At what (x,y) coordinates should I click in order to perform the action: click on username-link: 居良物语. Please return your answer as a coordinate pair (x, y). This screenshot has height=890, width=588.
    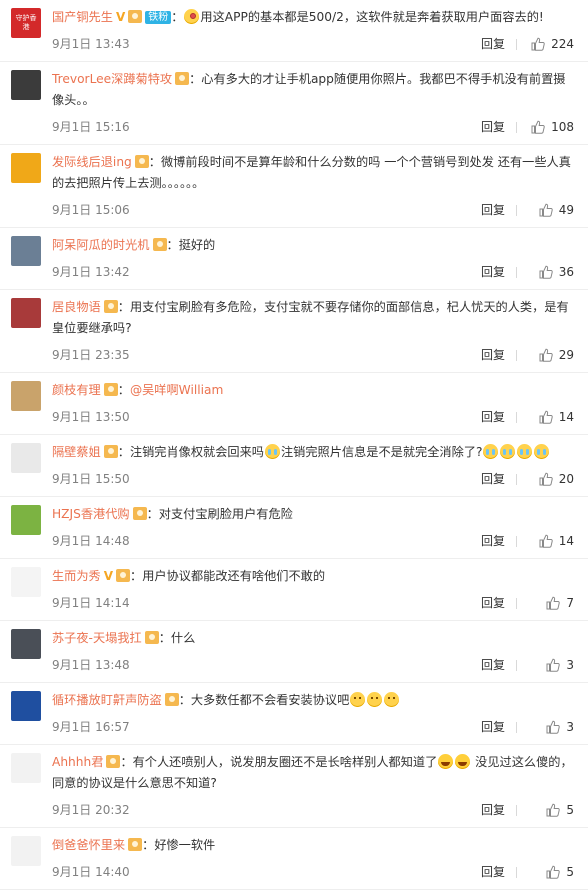
    Looking at the image, I should click on (76, 307).